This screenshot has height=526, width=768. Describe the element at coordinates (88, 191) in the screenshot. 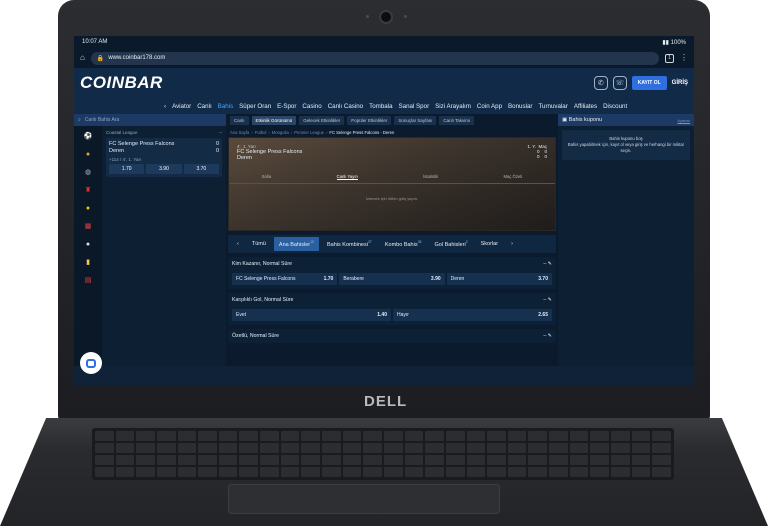

I see `esport-icon: ♜` at that location.